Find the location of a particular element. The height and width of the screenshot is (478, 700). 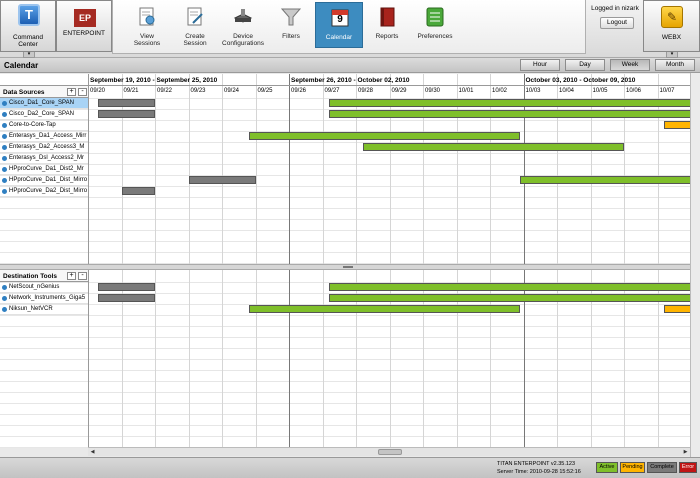

list-item: Niksun_NetVCR is located at coordinates (44, 309).